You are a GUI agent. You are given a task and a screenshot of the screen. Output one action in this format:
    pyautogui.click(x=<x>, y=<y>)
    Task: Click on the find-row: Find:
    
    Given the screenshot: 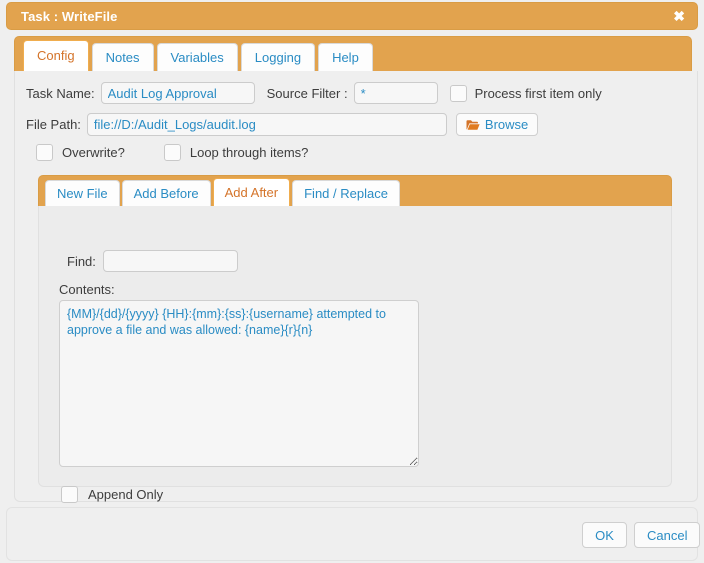 What is the action you would take?
    pyautogui.click(x=152, y=261)
    